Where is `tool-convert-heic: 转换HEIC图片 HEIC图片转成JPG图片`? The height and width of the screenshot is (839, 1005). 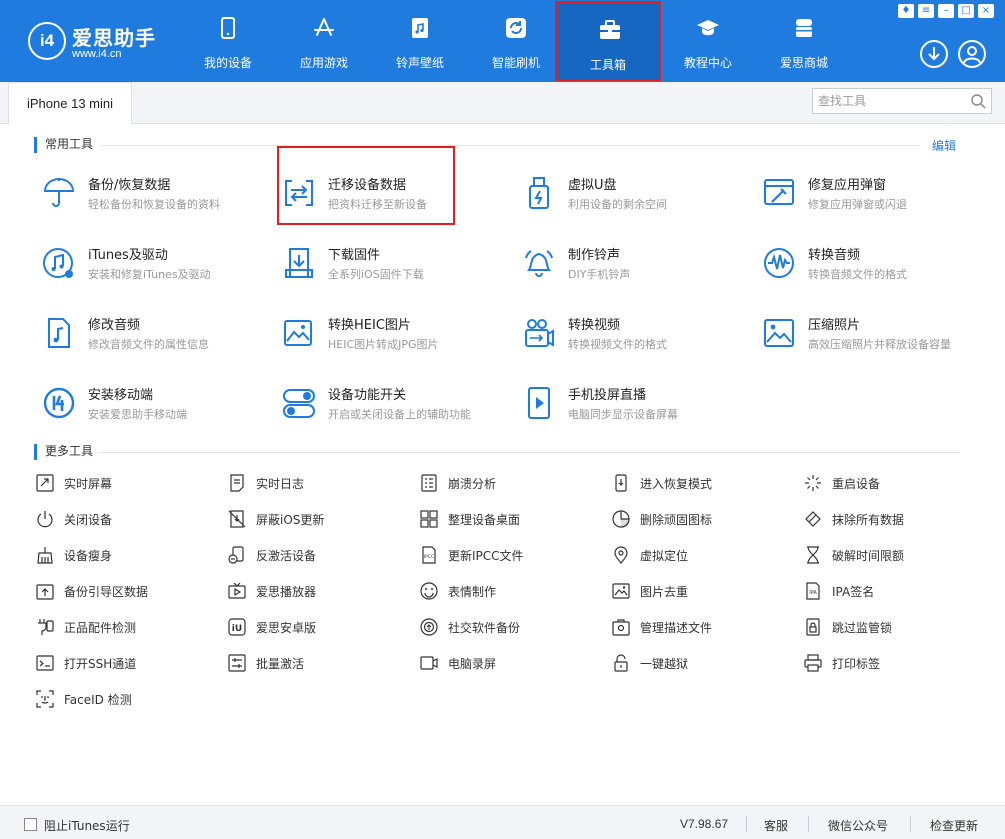
tool-convert-heic: 转换HEIC图片 HEIC图片转成JPG图片 is located at coordinates (397, 335).